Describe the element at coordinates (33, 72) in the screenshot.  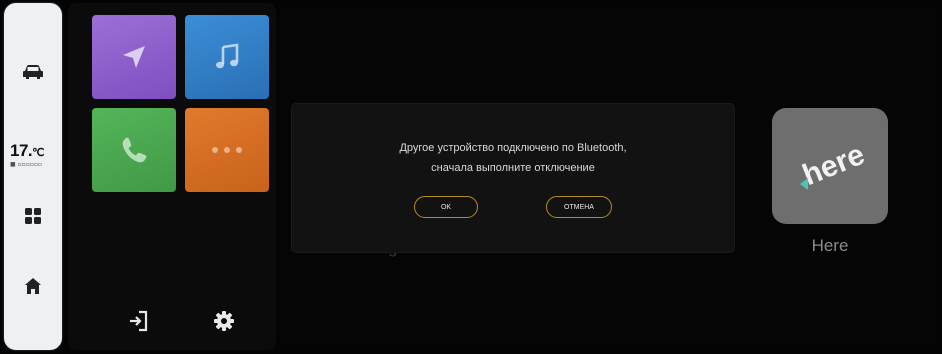
I see `car-icon` at that location.